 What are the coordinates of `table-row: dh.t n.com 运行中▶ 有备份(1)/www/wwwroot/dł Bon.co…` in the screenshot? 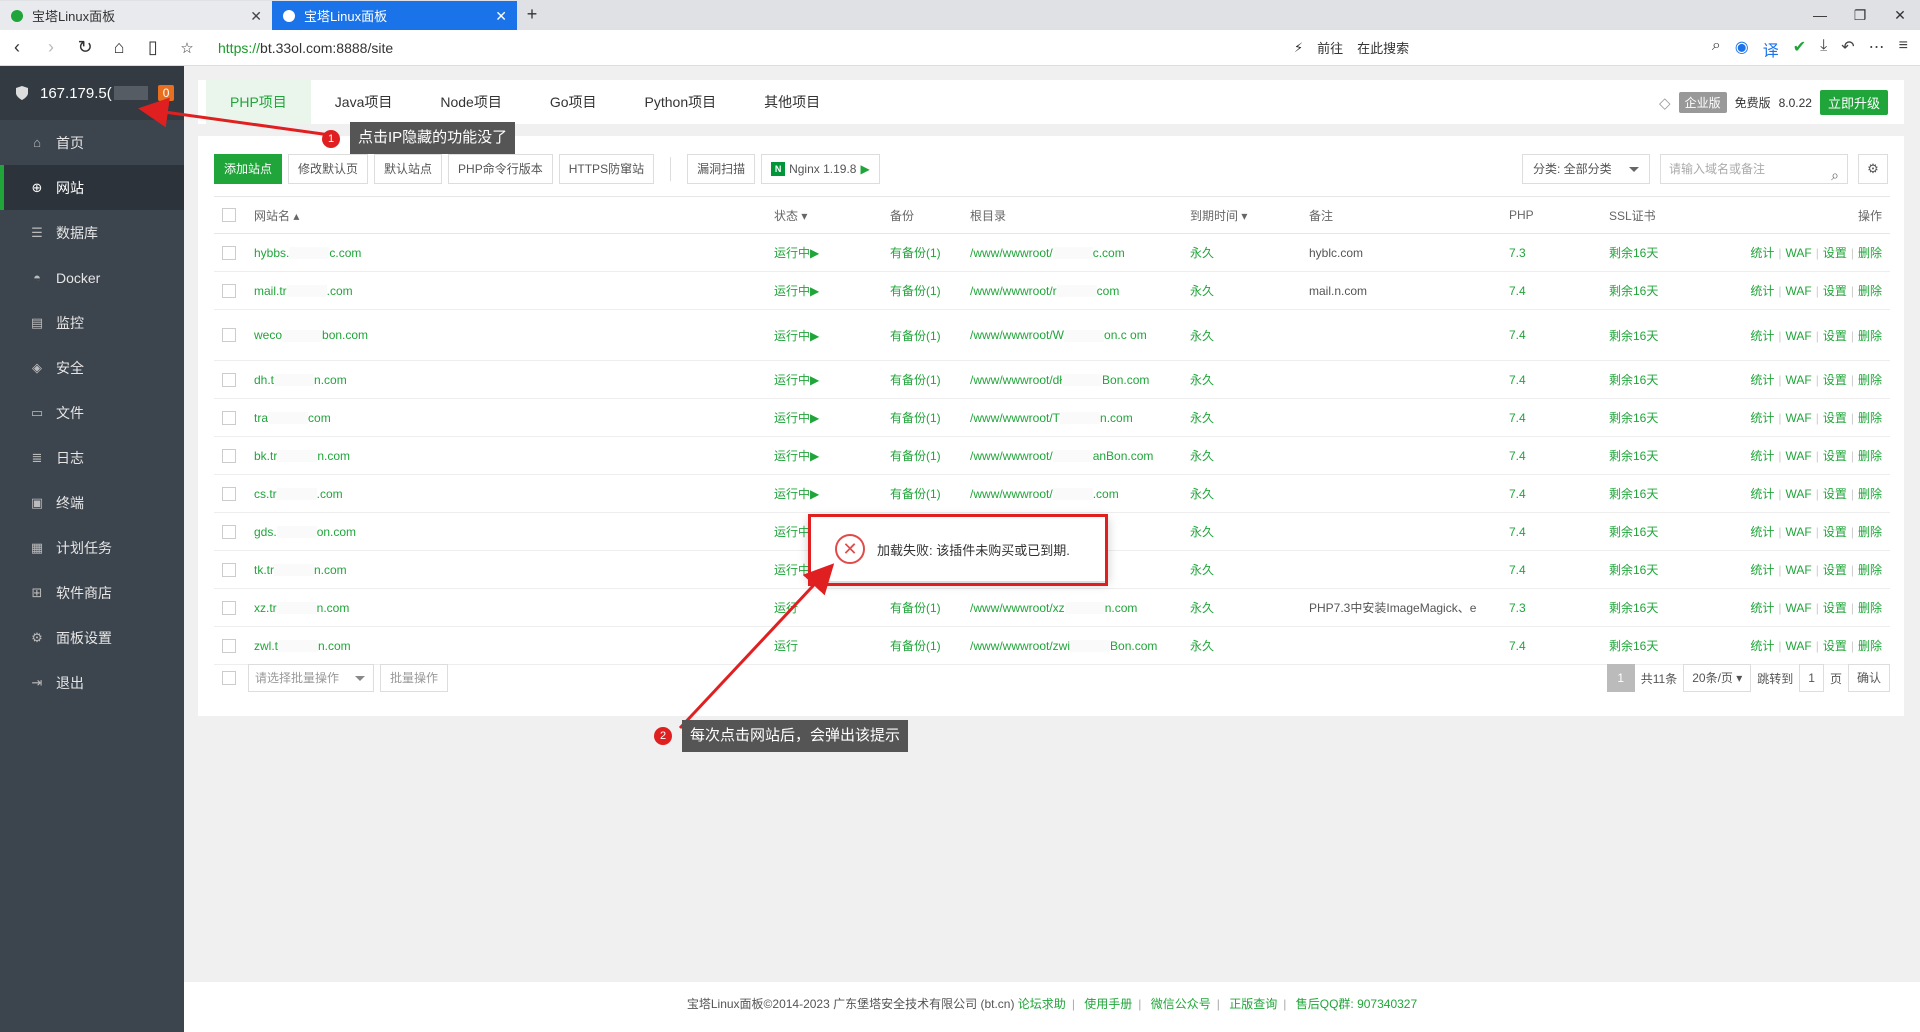 It's located at (1052, 379).